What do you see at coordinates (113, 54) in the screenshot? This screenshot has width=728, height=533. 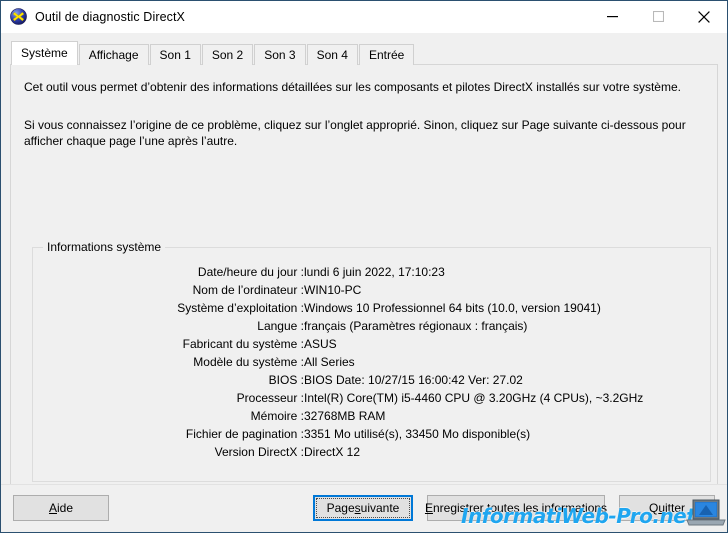 I see `tab-affichage: Affichage` at bounding box center [113, 54].